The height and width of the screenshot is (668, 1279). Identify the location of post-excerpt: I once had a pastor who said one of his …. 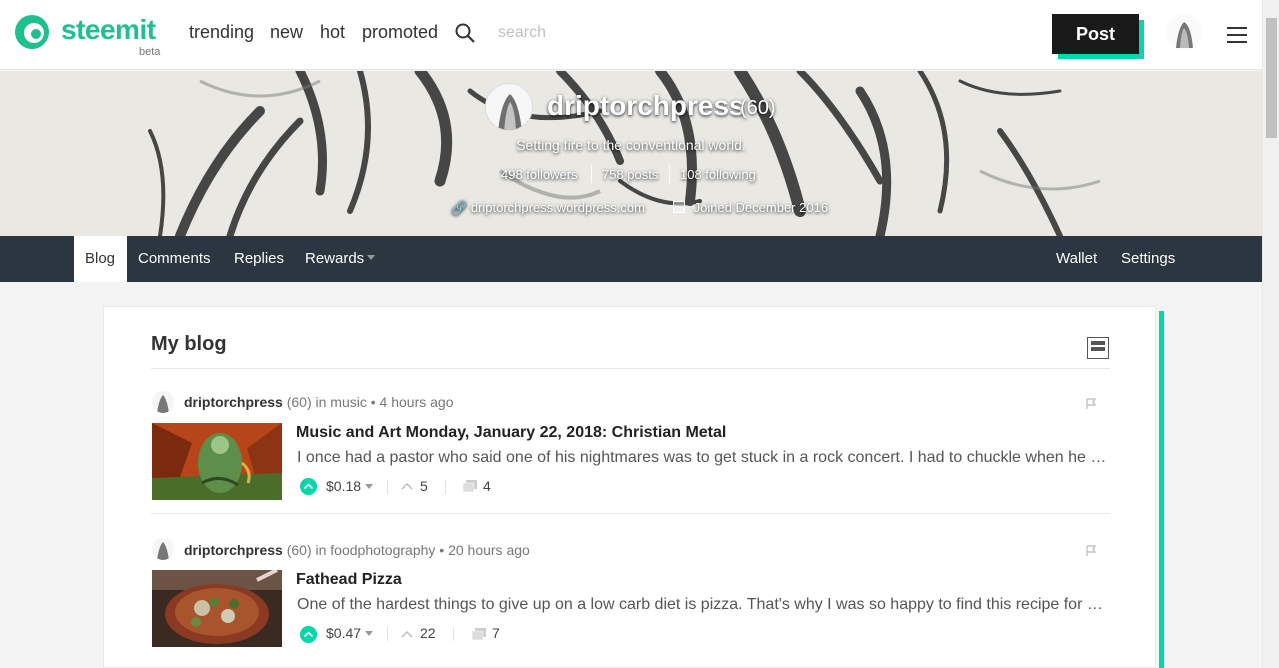
(702, 458).